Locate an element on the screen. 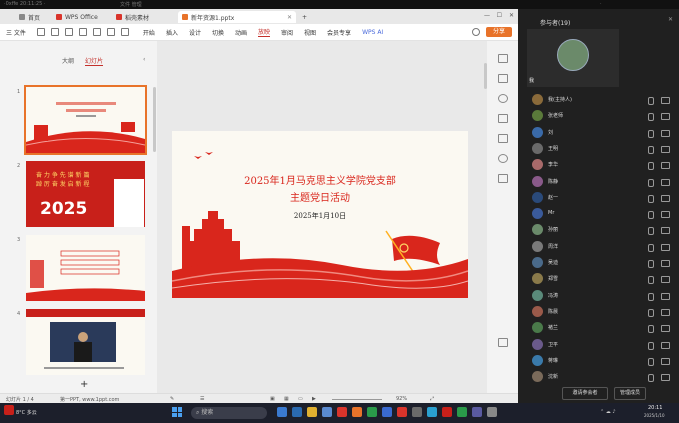 The width and height of the screenshot is (679, 423). participant-row: 王明 is located at coordinates (602, 148).